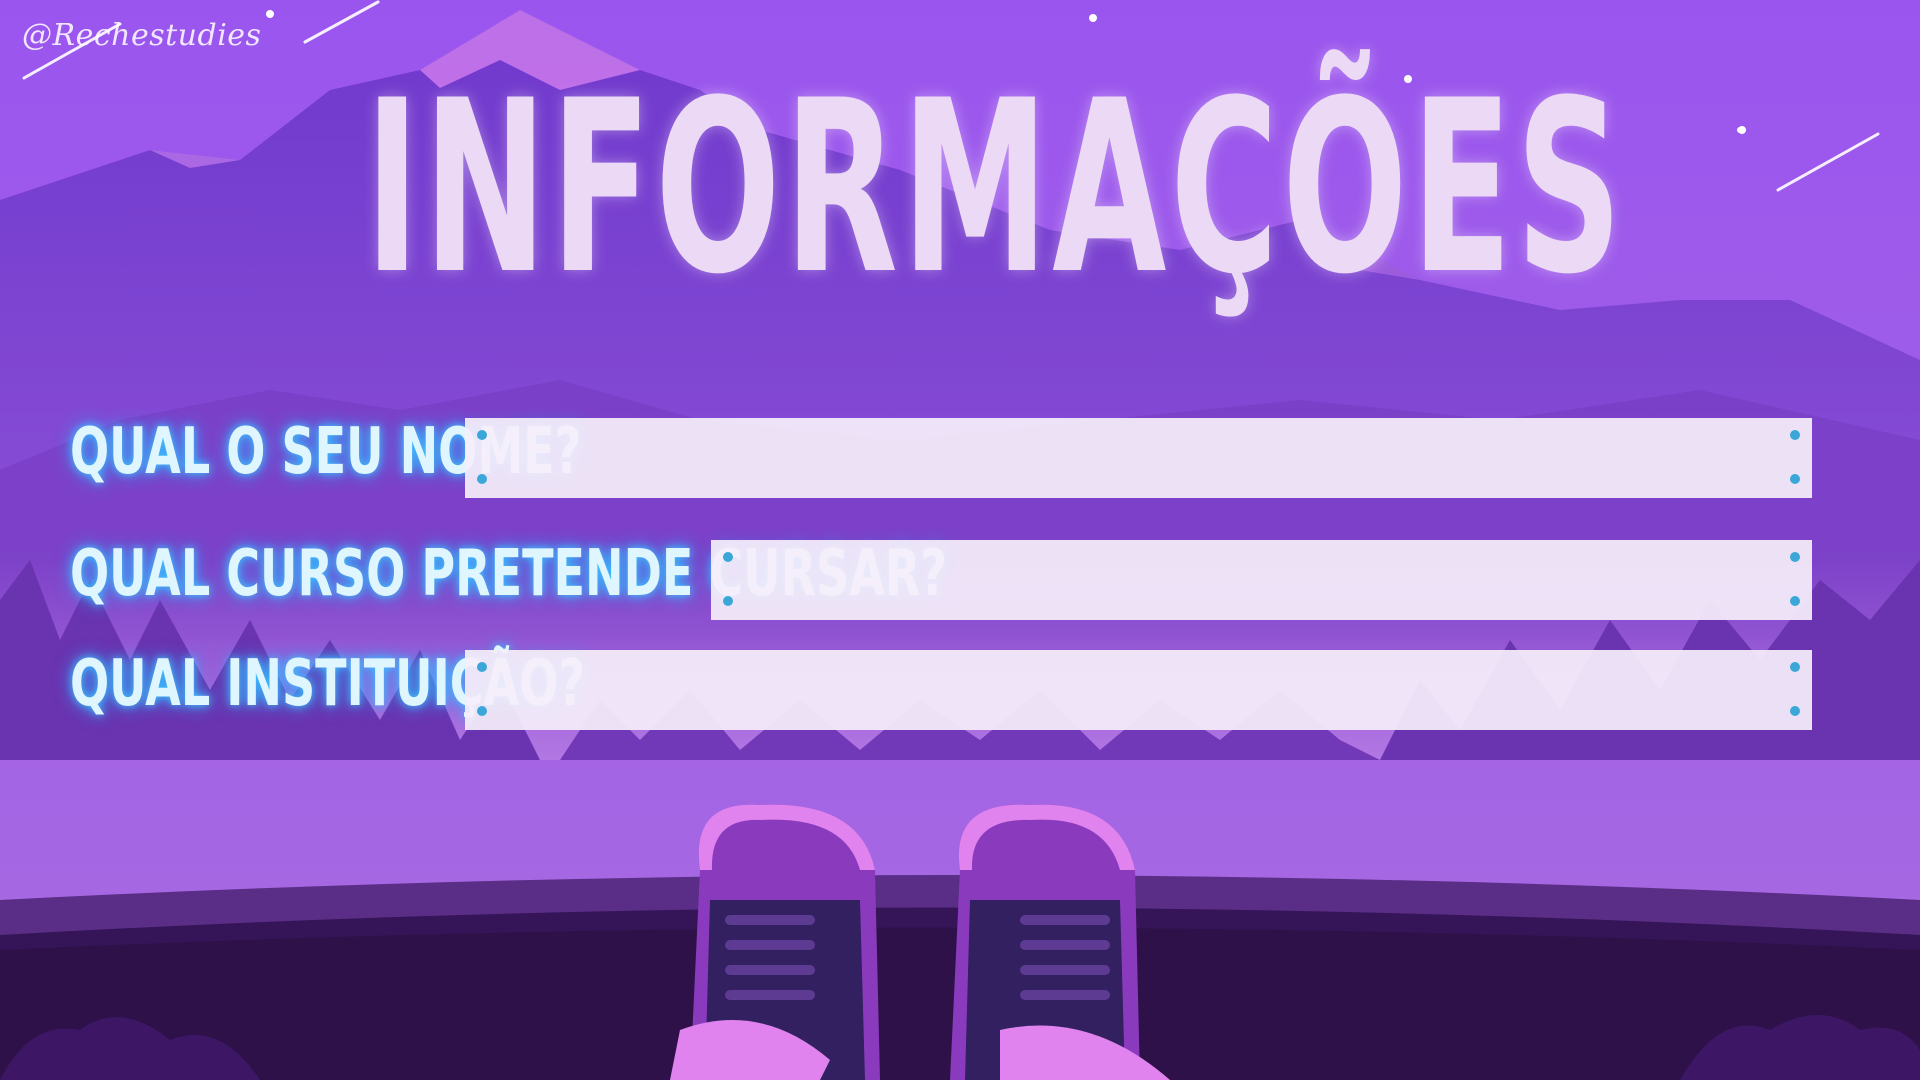 The image size is (1920, 1080). Describe the element at coordinates (1261, 580) in the screenshot. I see `course-answer-field` at that location.